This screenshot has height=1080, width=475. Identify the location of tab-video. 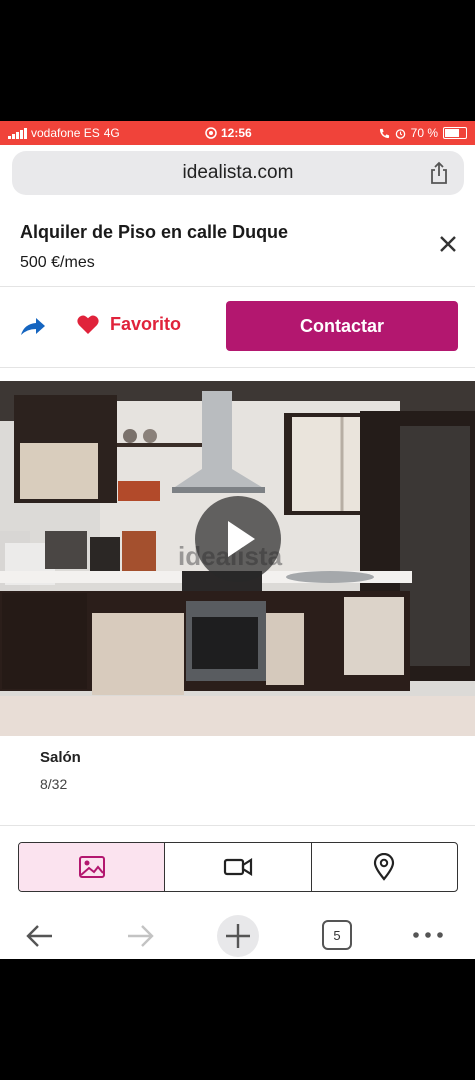
(238, 867).